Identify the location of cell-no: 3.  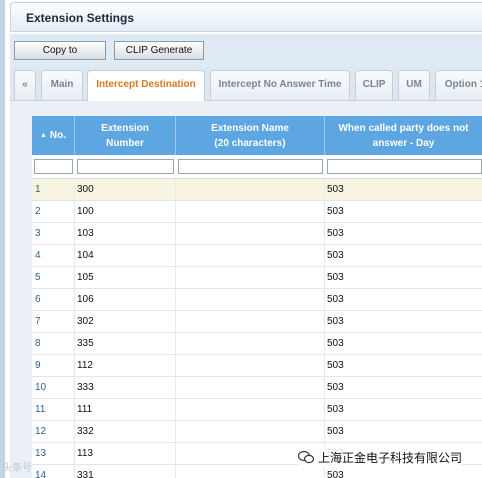
(53, 233).